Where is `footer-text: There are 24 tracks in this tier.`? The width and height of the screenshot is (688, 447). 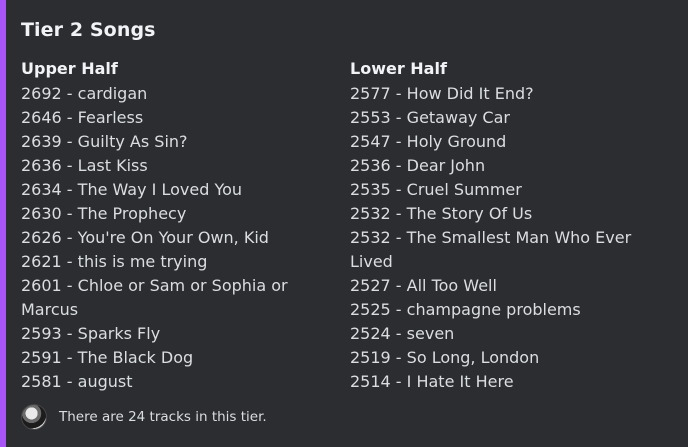 footer-text: There are 24 tracks in this tier. is located at coordinates (163, 417).